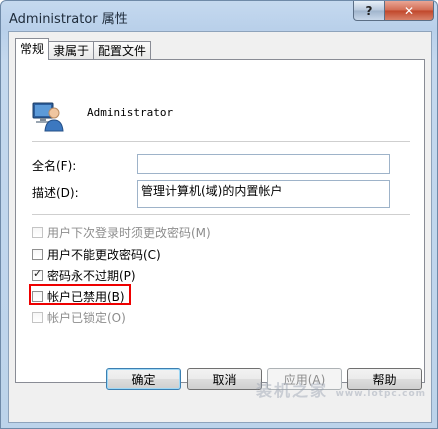 The image size is (438, 429). What do you see at coordinates (55, 193) in the screenshot?
I see `description-label: 描述(D):` at bounding box center [55, 193].